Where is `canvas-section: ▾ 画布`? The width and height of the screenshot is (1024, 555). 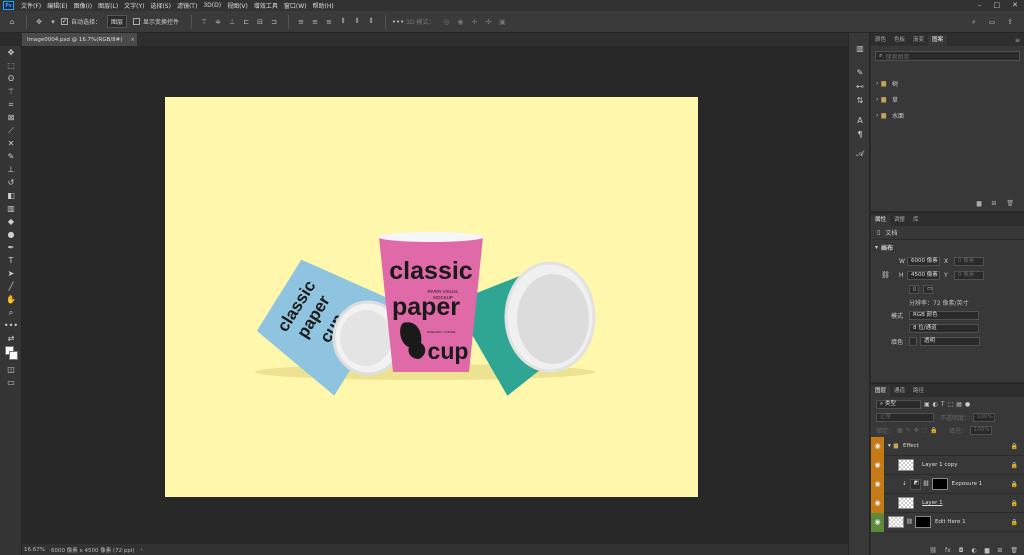
canvas-section: ▾ 画布 is located at coordinates (947, 247).